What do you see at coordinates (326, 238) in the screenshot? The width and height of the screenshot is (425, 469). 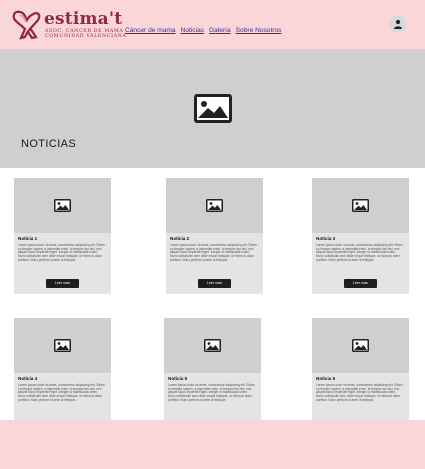 I see `news-title: Noticia 3` at bounding box center [326, 238].